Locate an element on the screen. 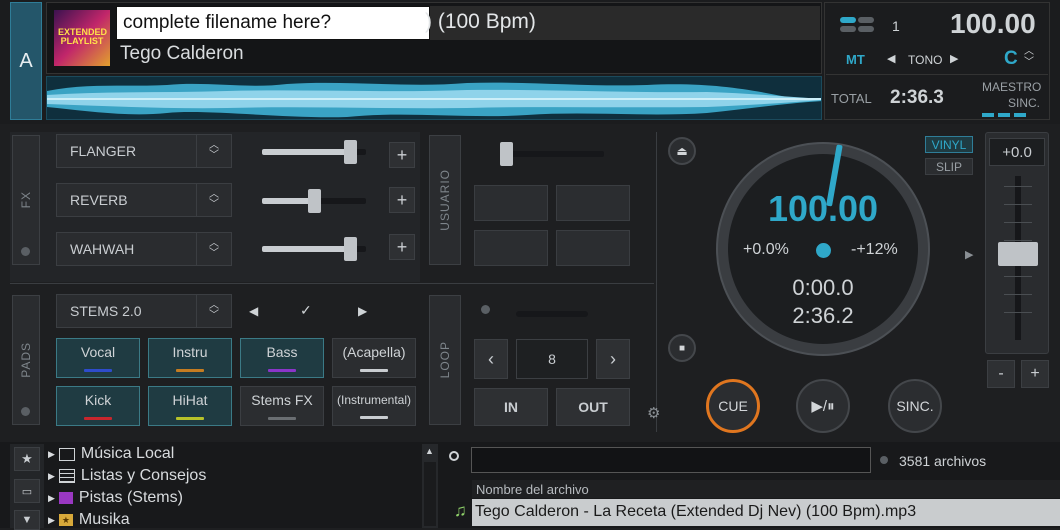 The image size is (1060, 530). tree-label: Musika is located at coordinates (104, 519).